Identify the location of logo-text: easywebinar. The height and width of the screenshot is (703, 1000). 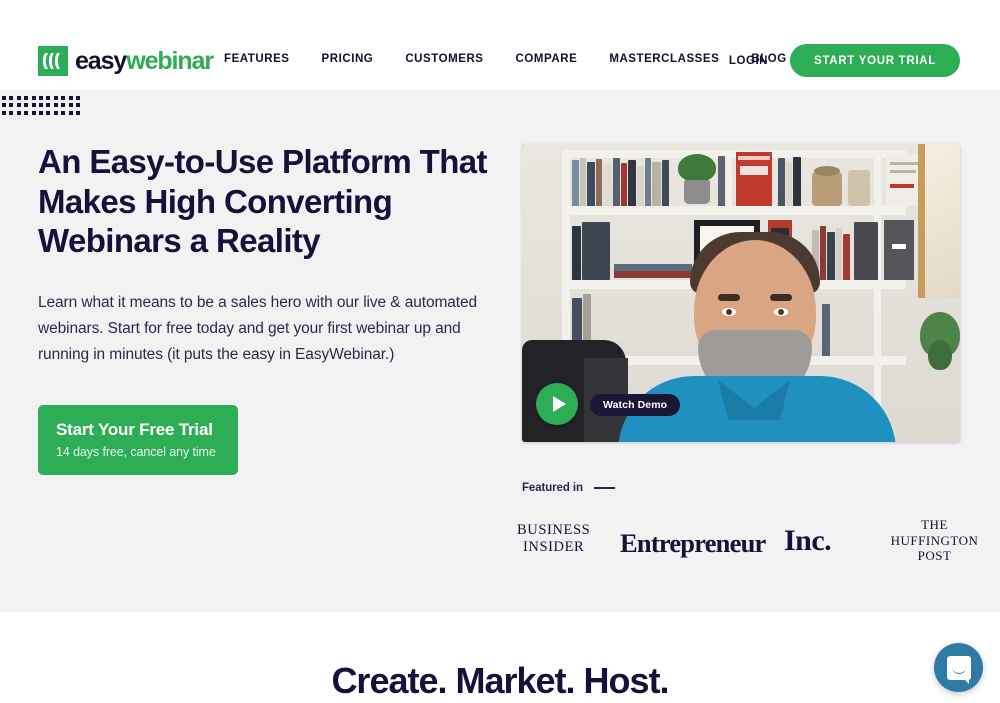
(144, 60).